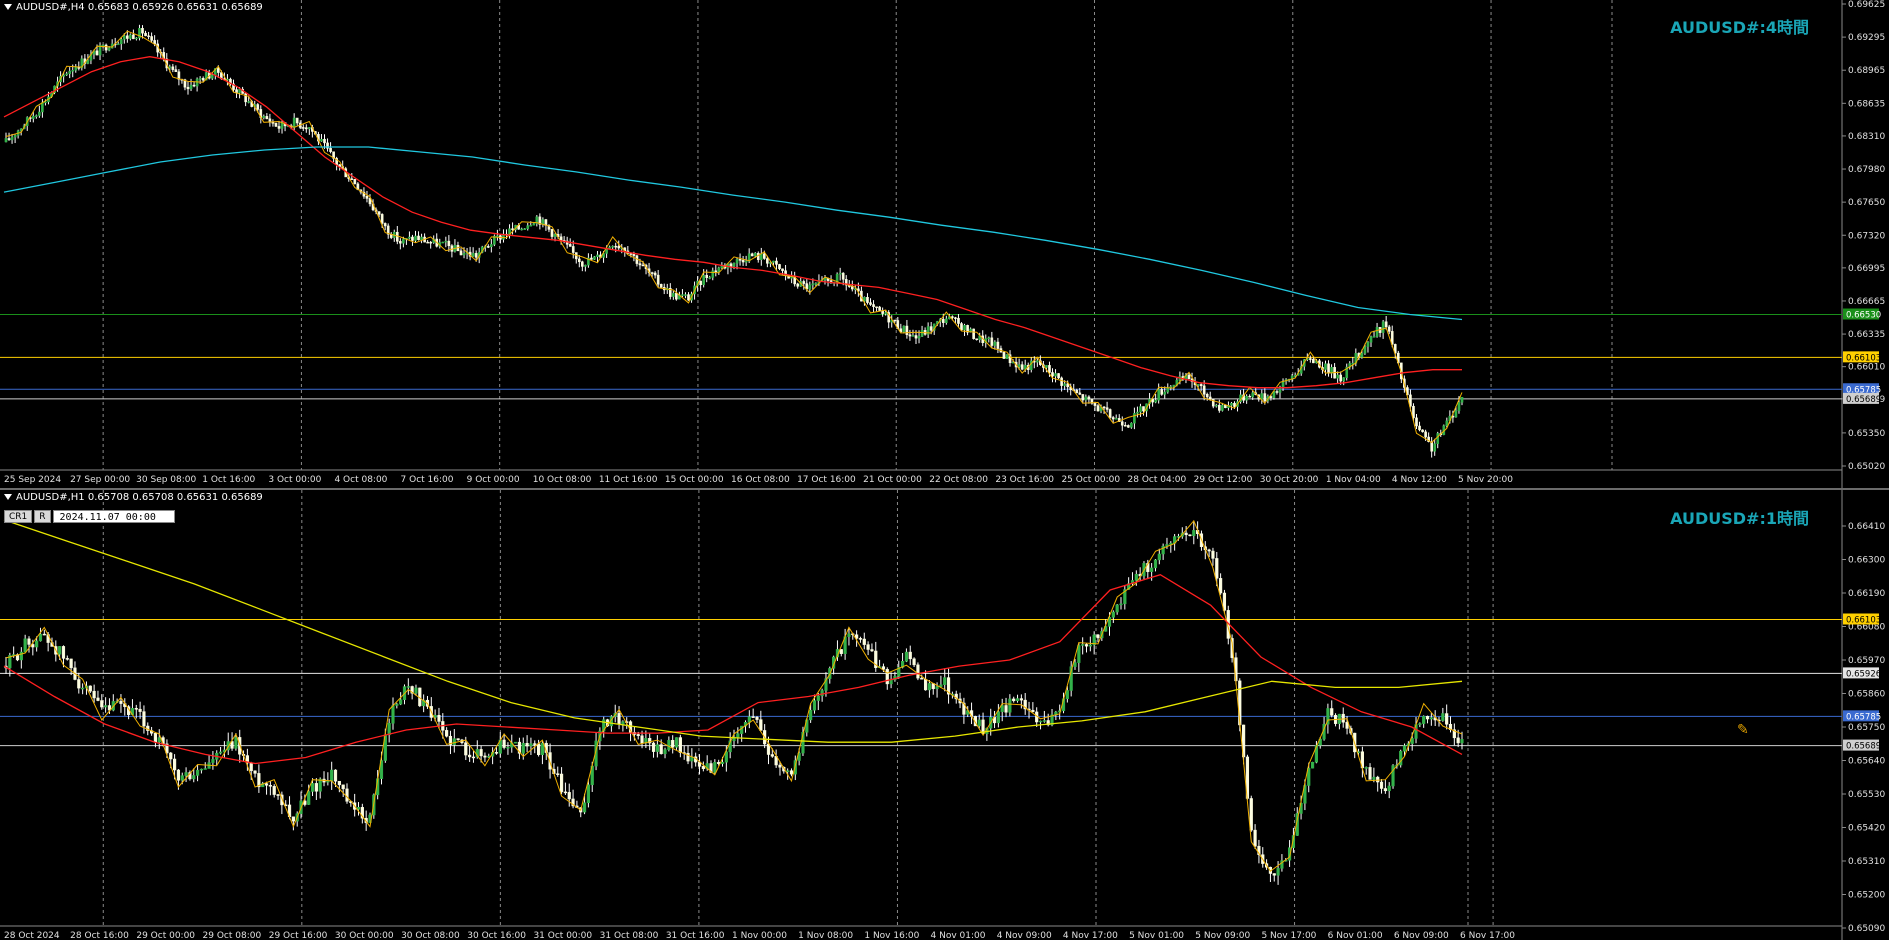 Image resolution: width=1889 pixels, height=940 pixels. What do you see at coordinates (1866, 38) in the screenshot?
I see `y-tick-label: 0.69295` at bounding box center [1866, 38].